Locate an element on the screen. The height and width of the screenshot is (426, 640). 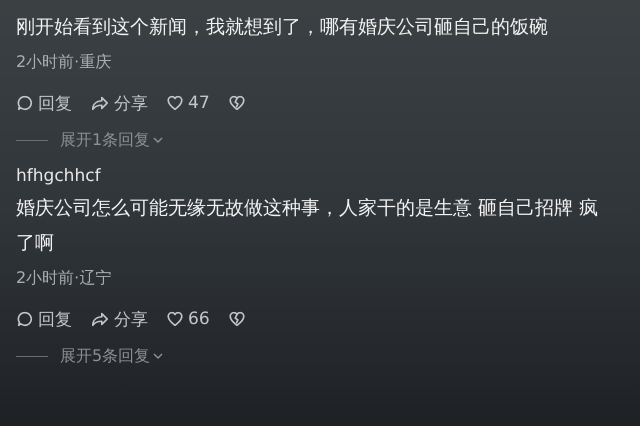
expand-replies-button: 展开1条回复 is located at coordinates (112, 140).